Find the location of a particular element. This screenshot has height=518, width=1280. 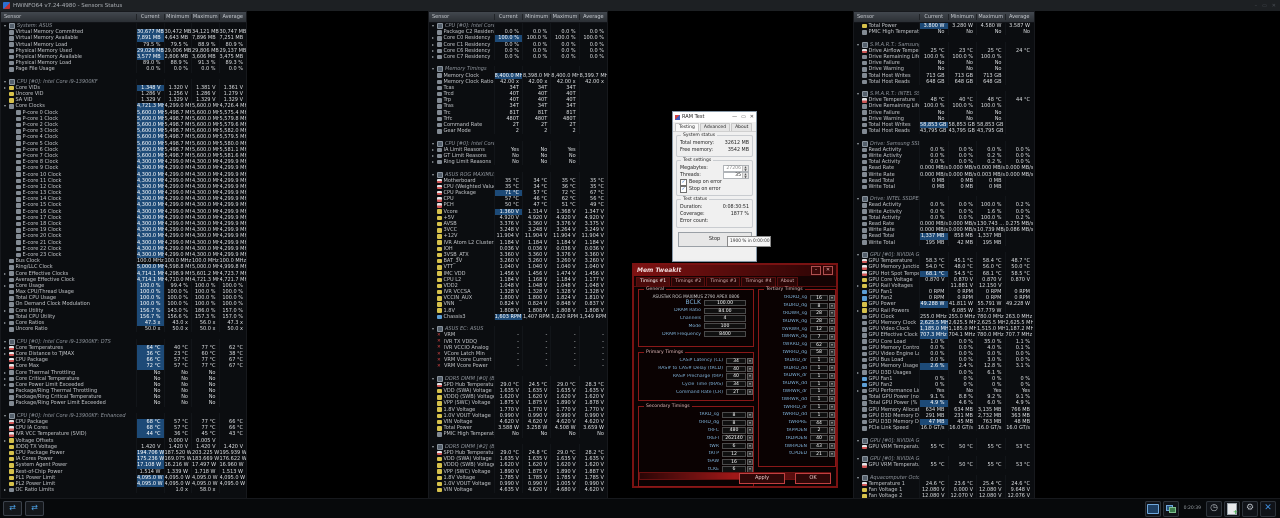

tab-testing: Testing is located at coordinates (687, 127).